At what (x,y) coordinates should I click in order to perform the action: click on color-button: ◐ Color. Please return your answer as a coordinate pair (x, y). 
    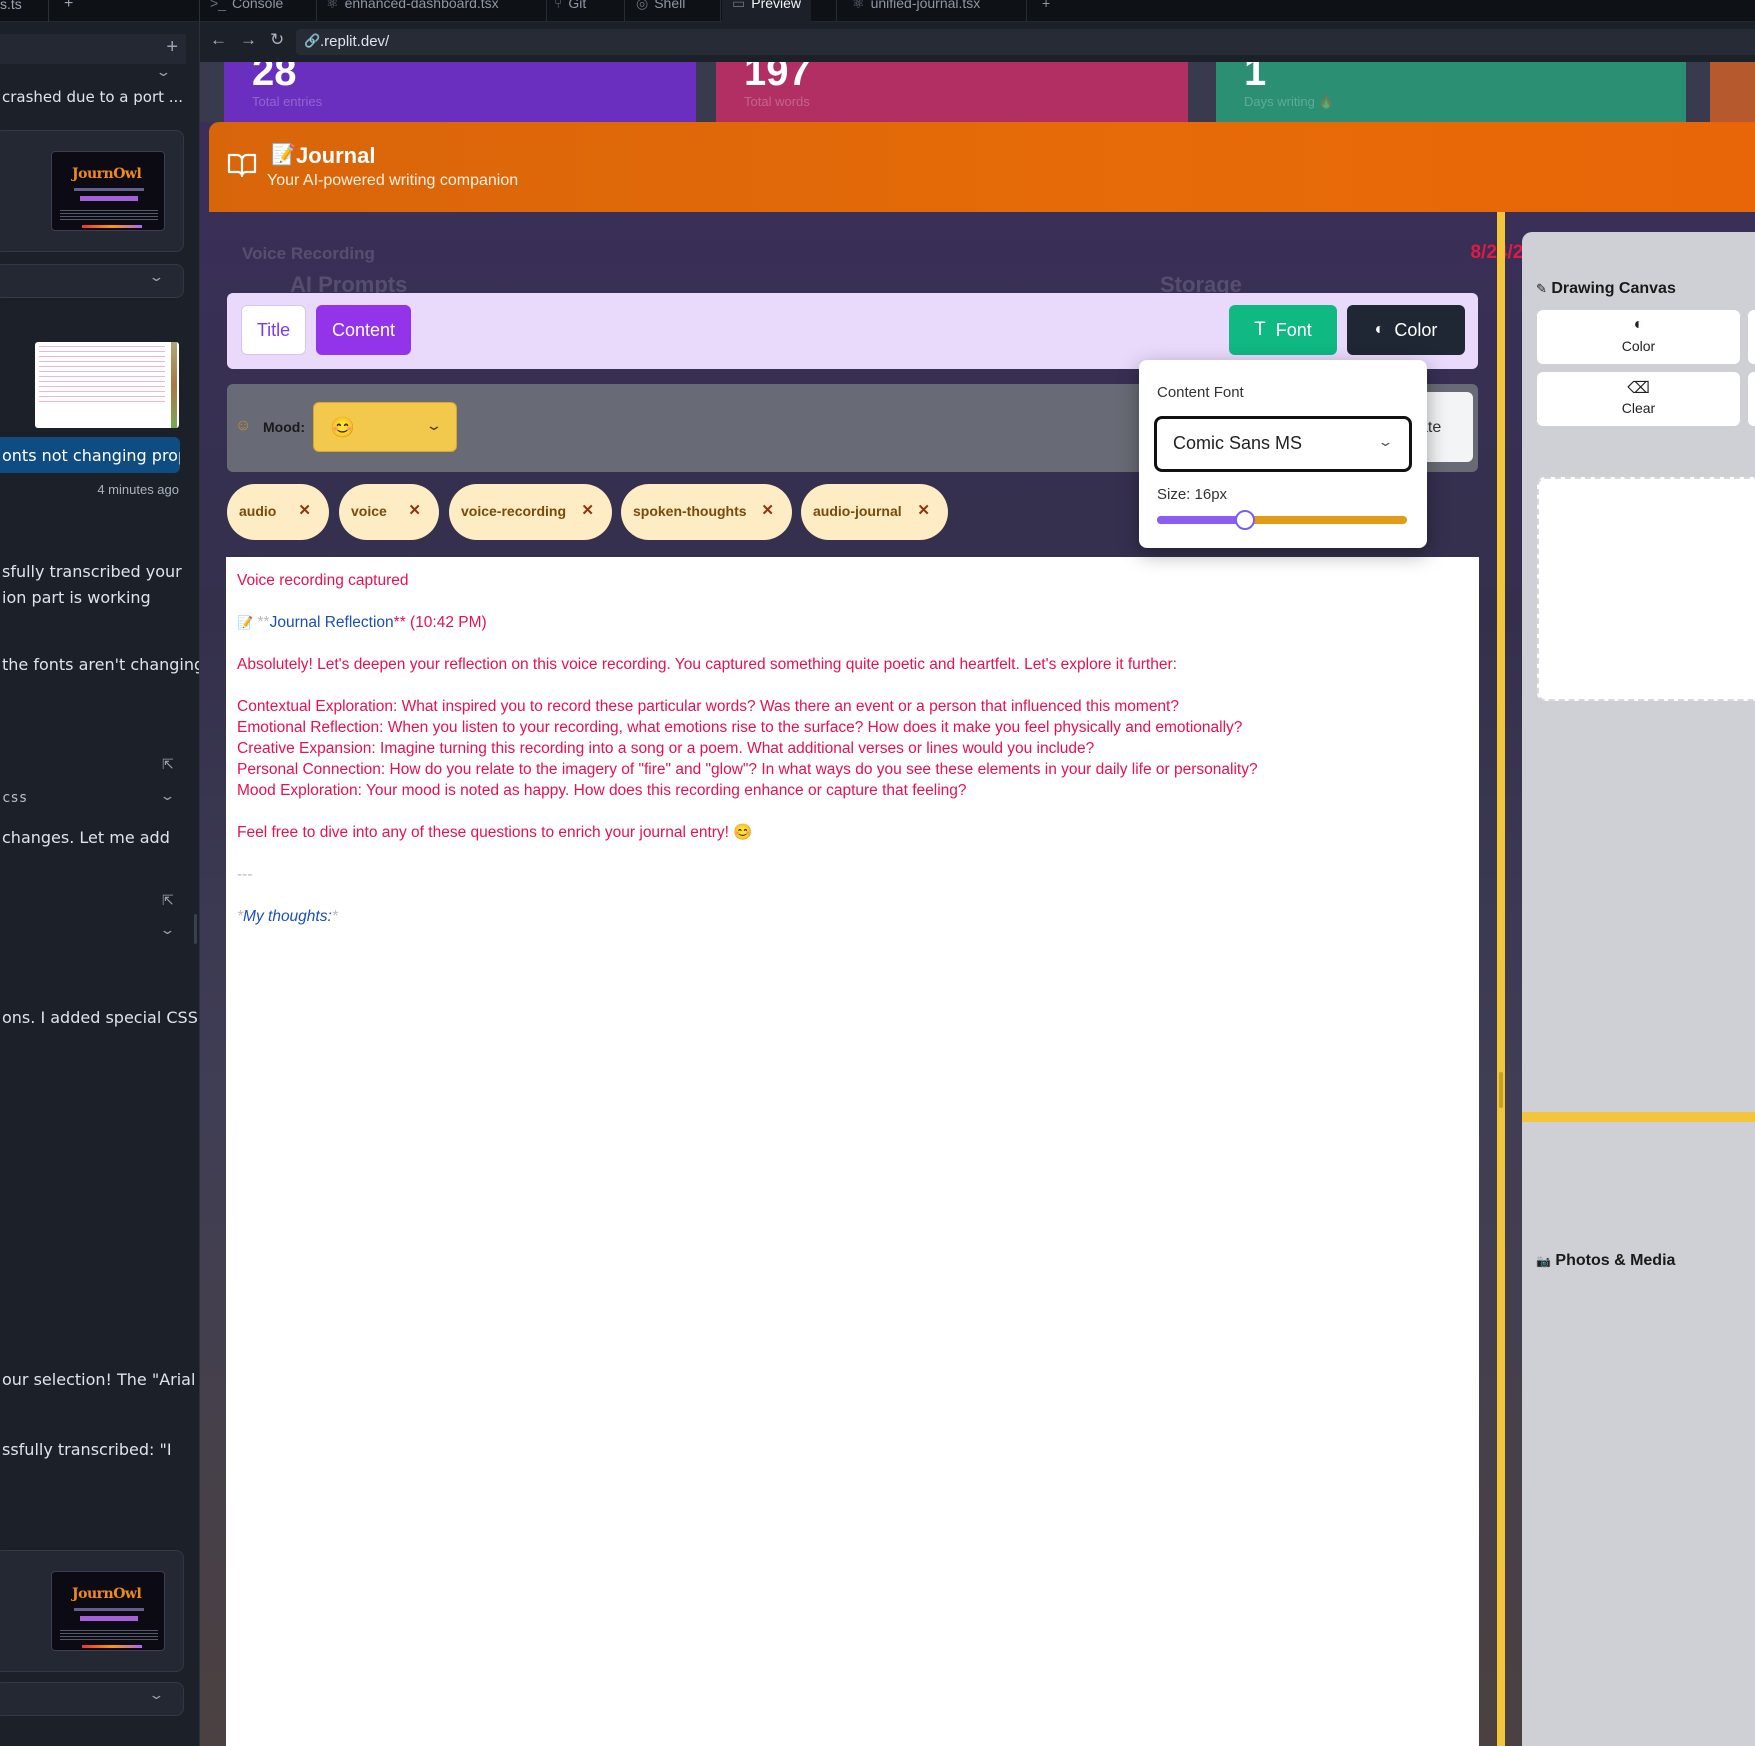
    Looking at the image, I should click on (1406, 330).